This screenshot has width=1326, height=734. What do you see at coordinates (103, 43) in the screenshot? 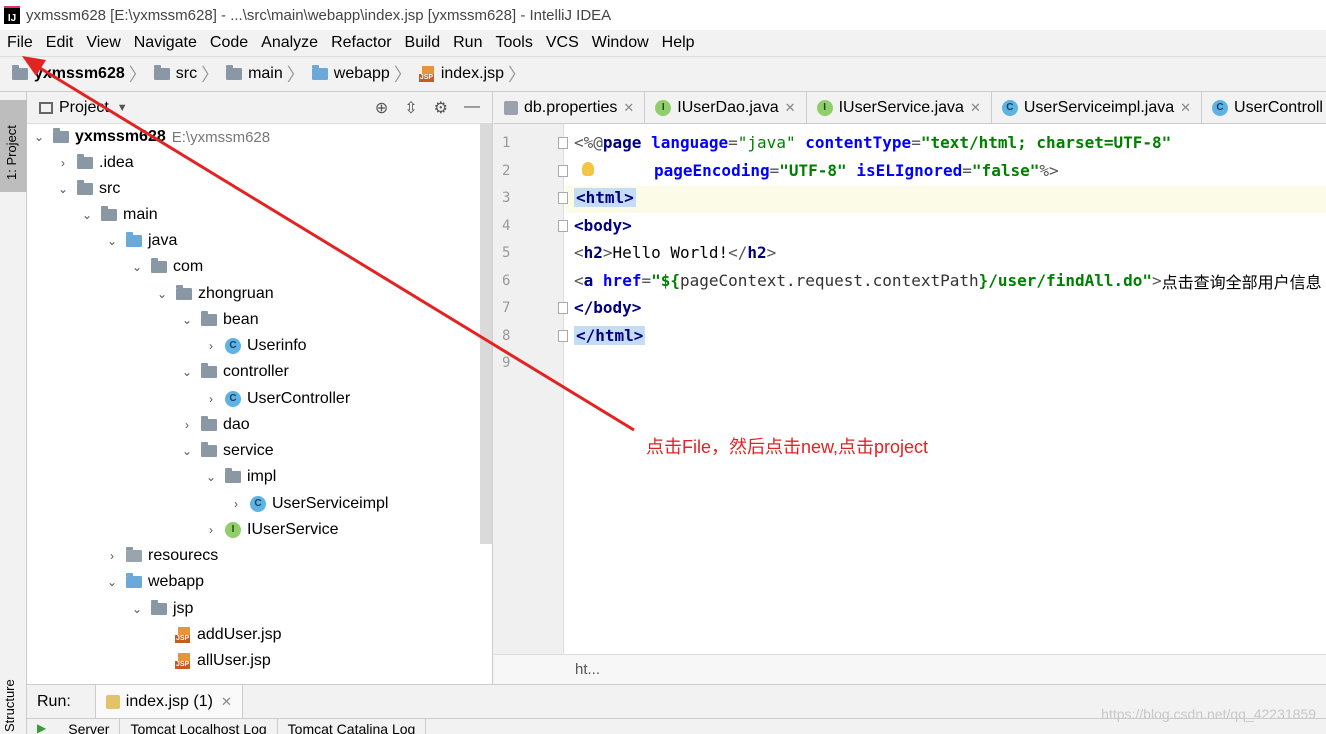
I see `menu-view: View` at bounding box center [103, 43].